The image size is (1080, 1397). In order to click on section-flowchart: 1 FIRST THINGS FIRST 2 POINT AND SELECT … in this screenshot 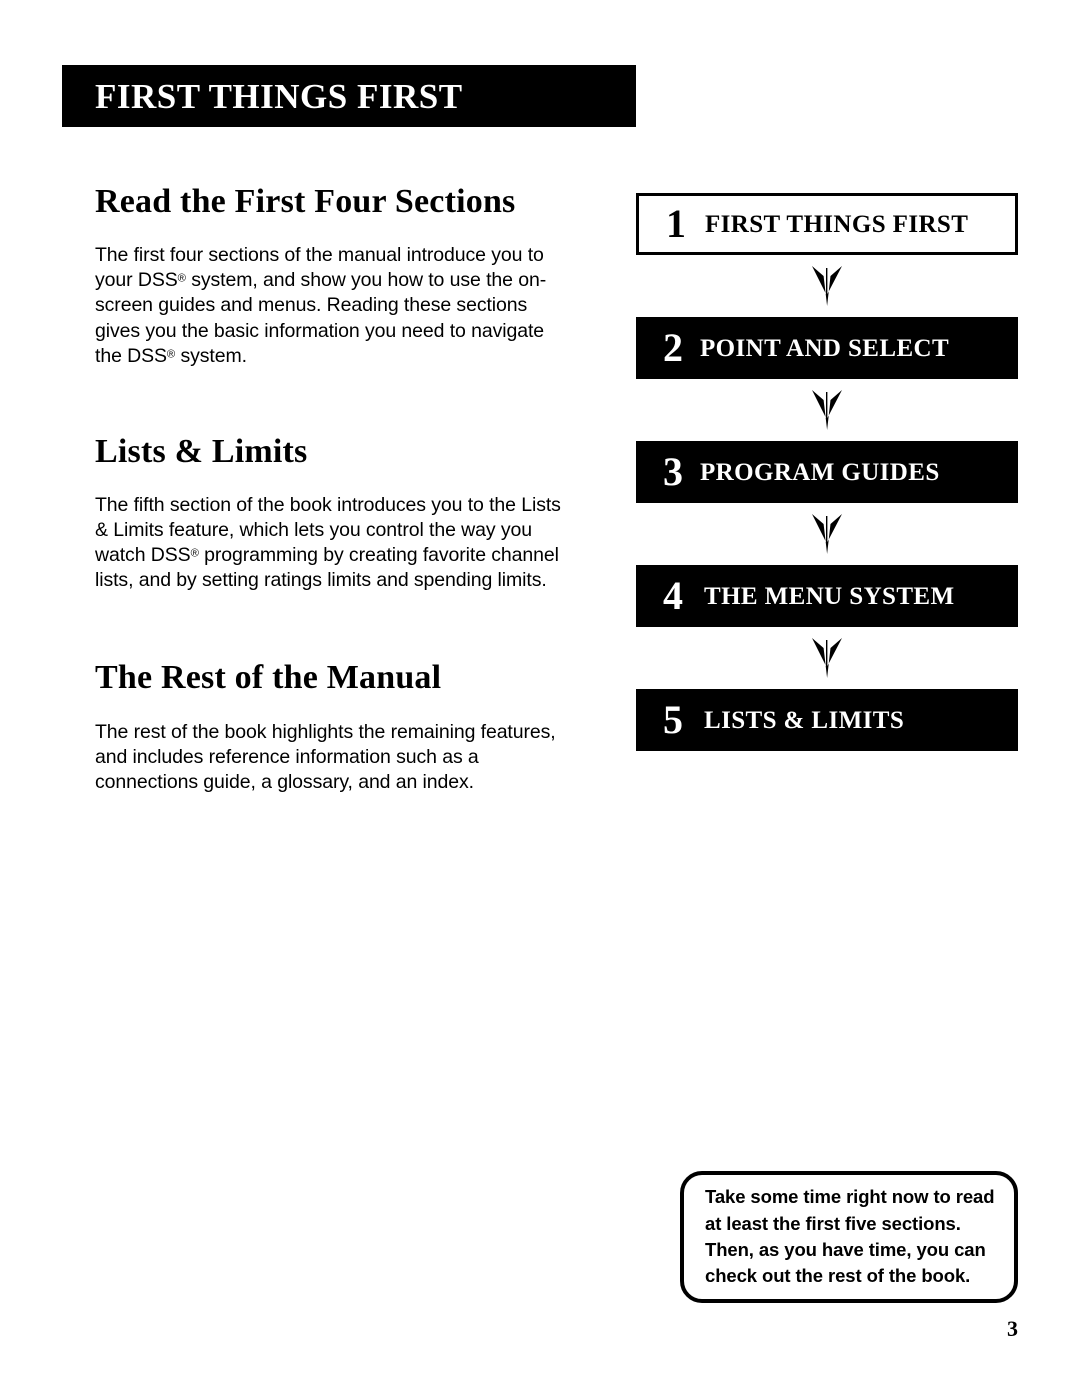, I will do `click(827, 472)`.